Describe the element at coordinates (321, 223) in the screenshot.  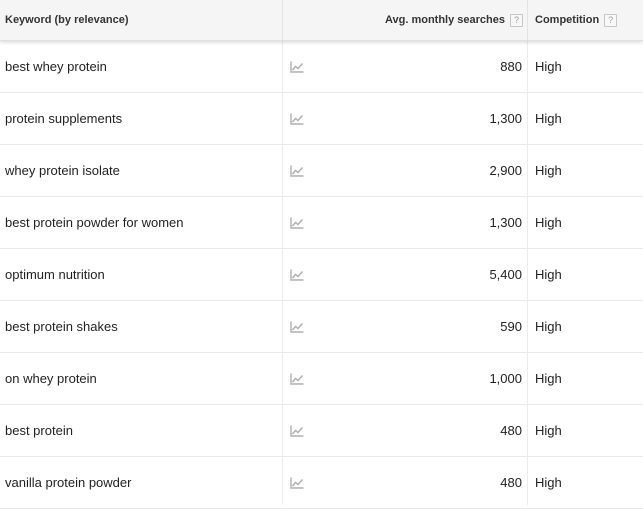
I see `table-row: best protein powder for women 1,300 High` at that location.